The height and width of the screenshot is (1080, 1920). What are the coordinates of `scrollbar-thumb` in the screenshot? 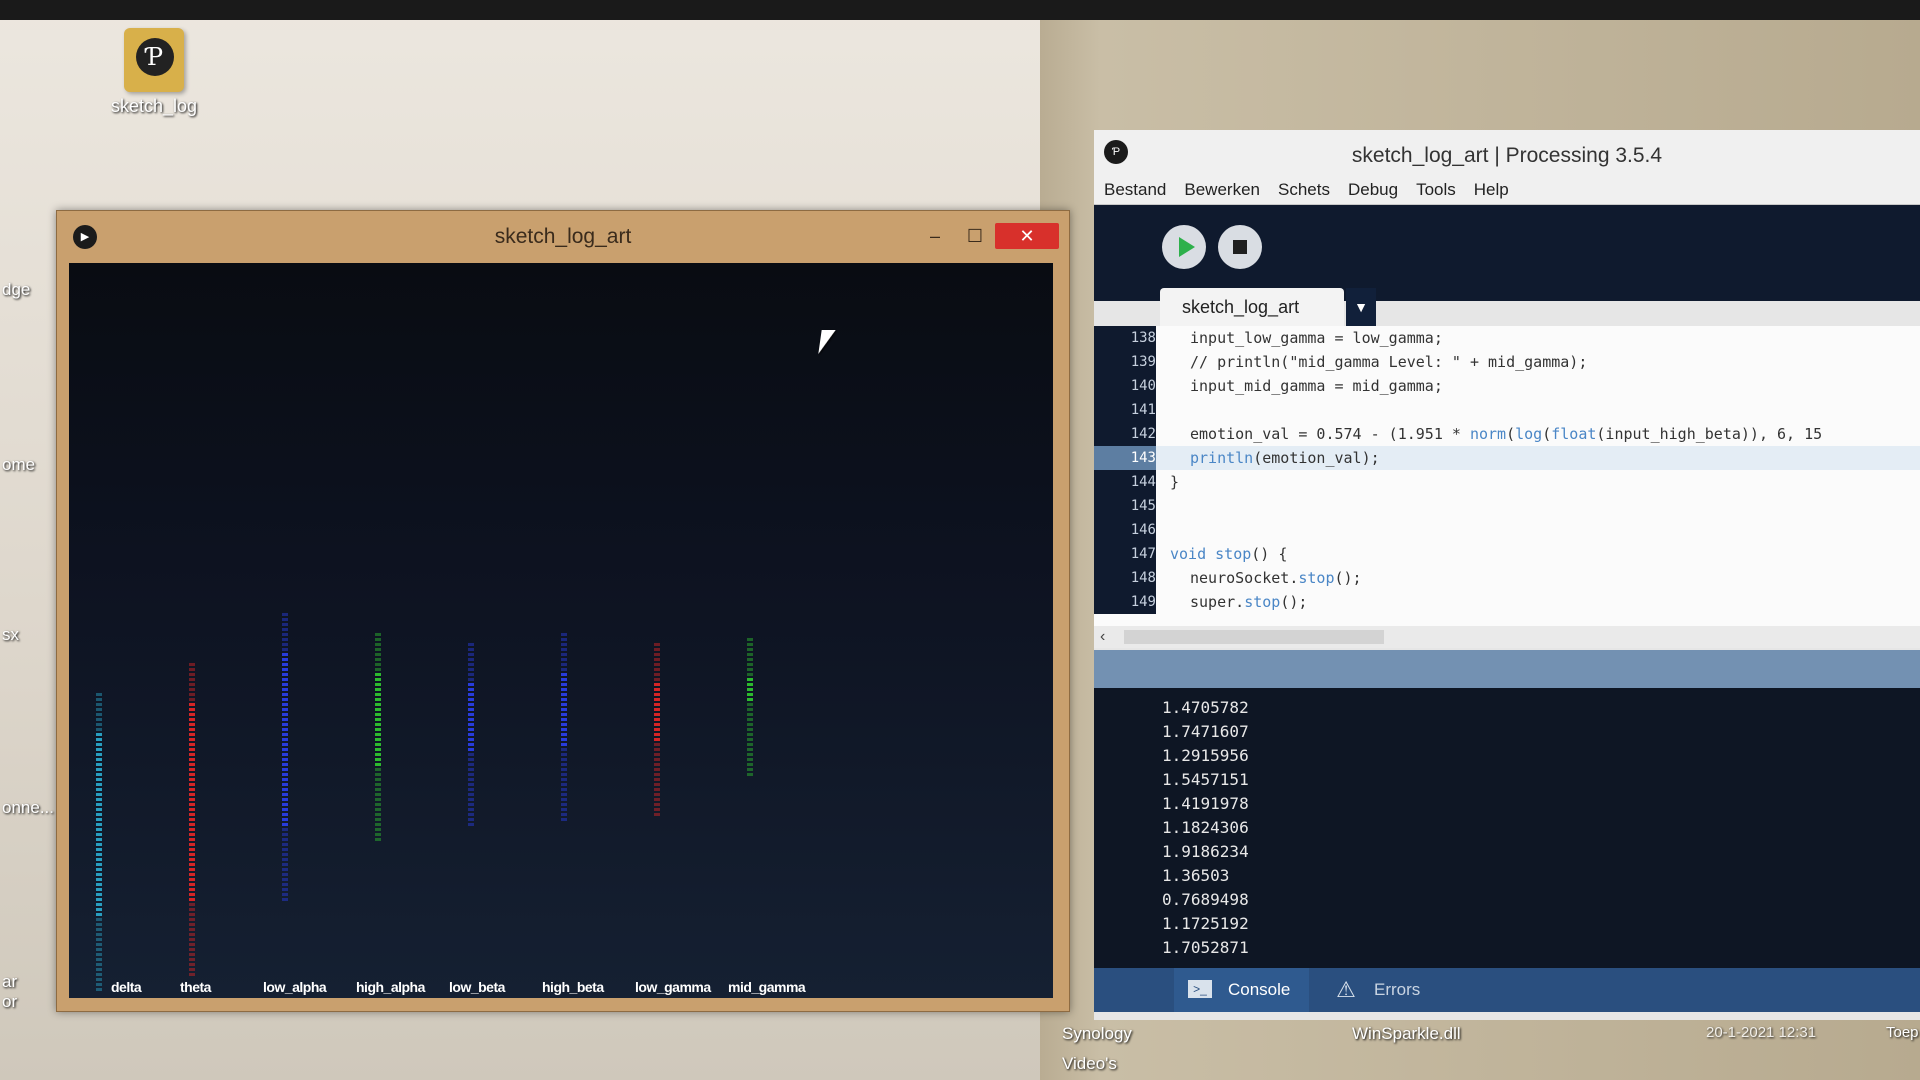 It's located at (1254, 637).